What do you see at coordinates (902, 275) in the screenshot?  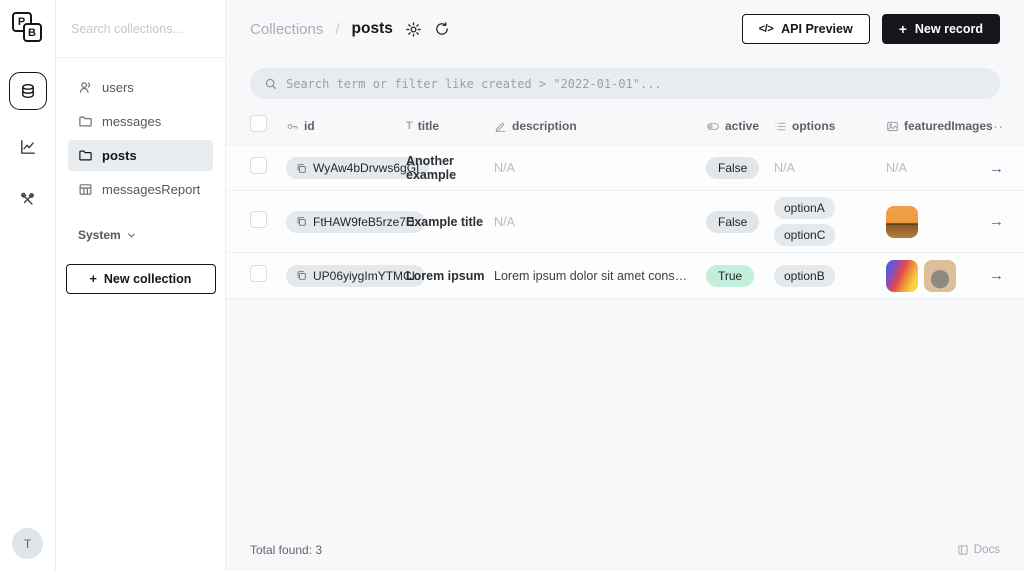 I see `rainbow-art-thumbnail` at bounding box center [902, 275].